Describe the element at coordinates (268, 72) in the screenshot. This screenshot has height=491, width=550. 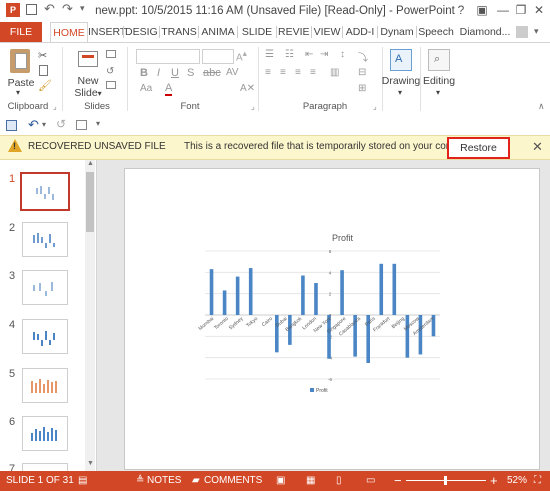
I see `align-left-icon: ≡` at that location.